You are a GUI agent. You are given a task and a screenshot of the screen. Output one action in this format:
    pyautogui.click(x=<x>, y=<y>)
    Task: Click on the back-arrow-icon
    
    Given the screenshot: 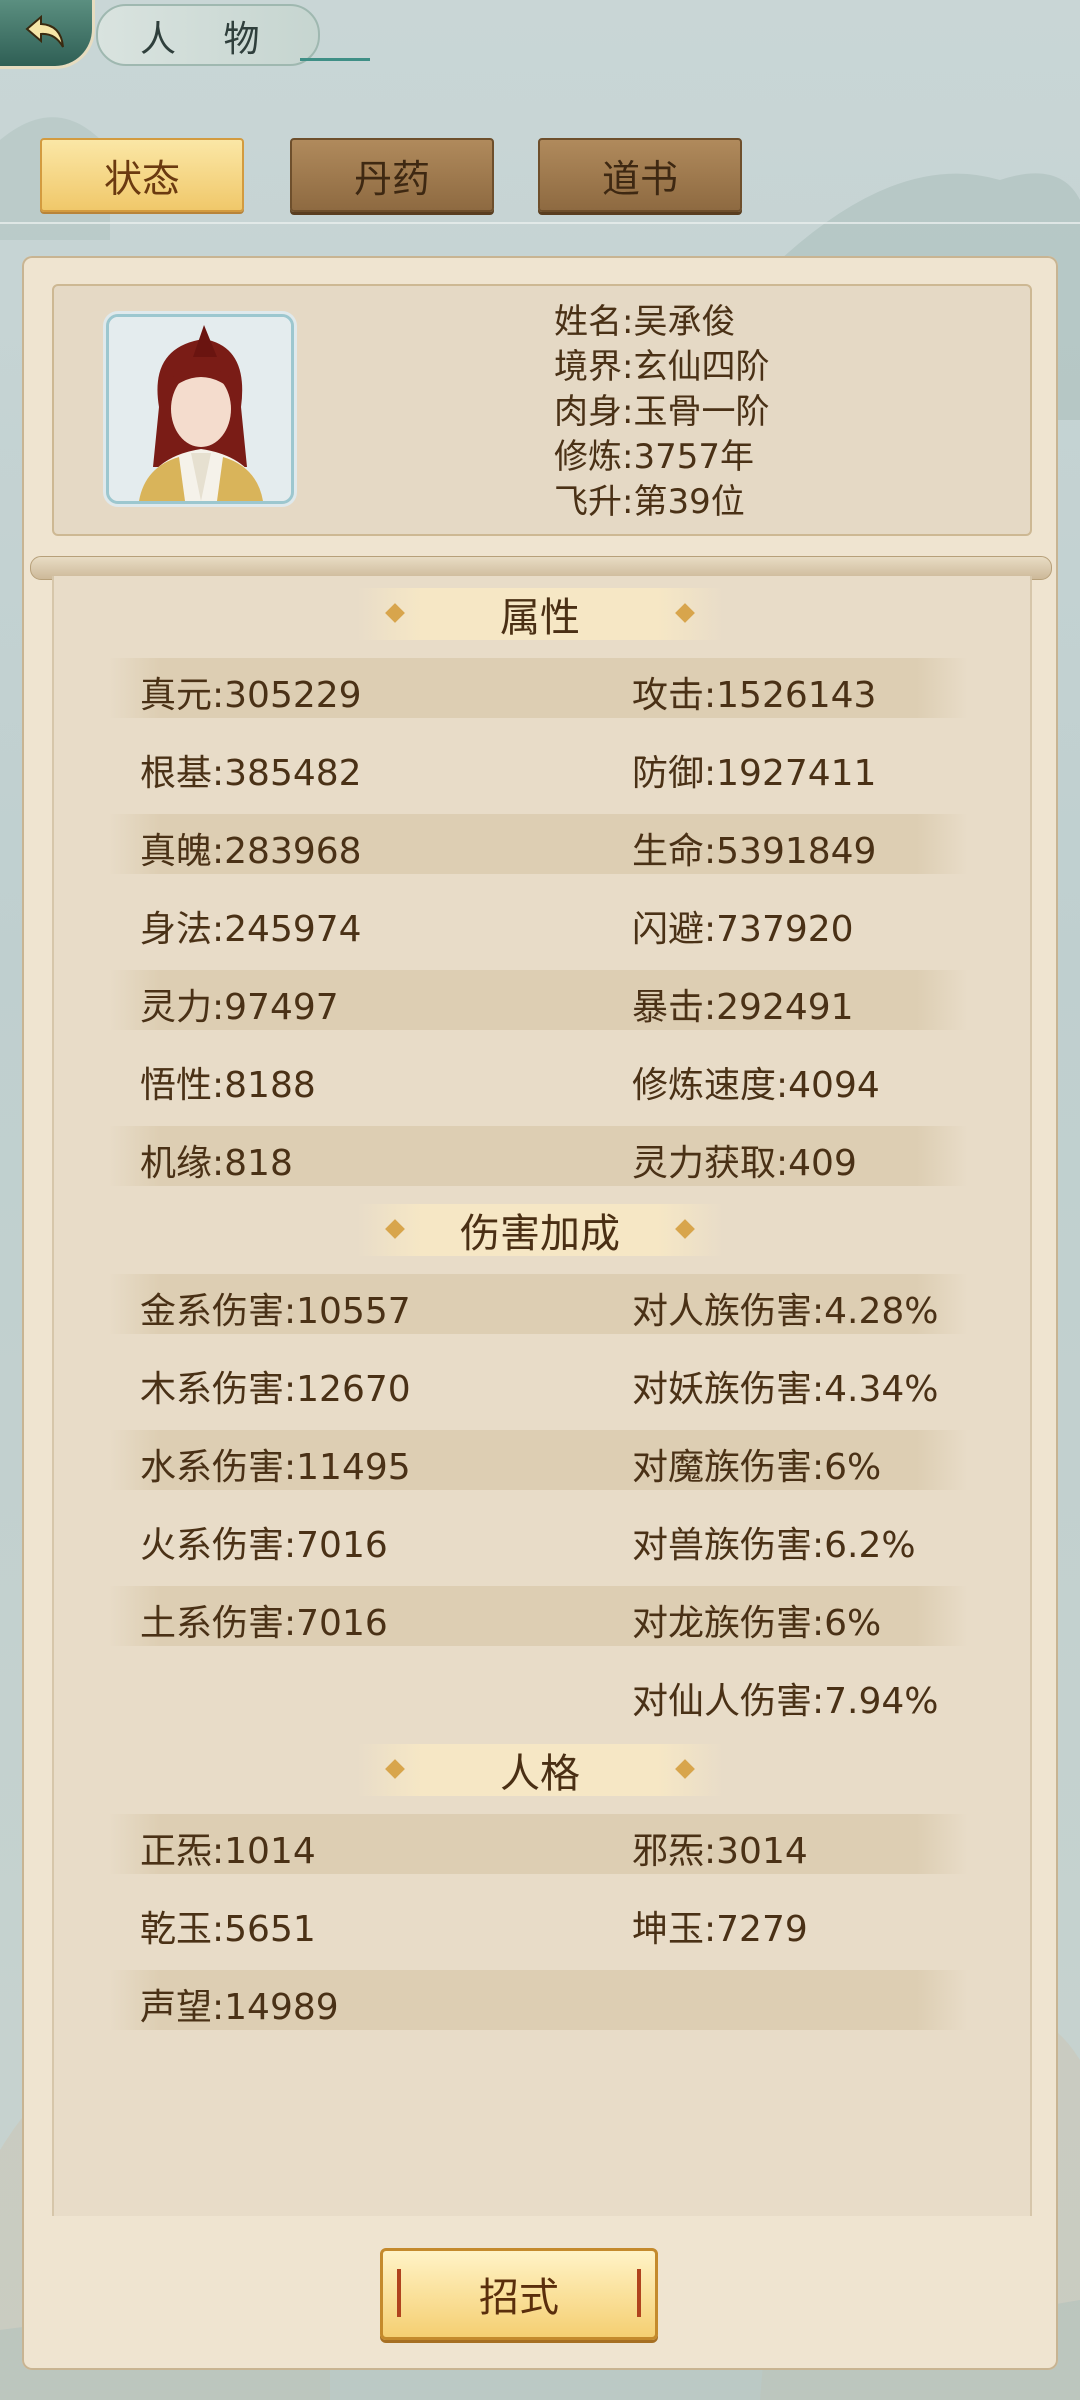 What is the action you would take?
    pyautogui.click(x=44, y=31)
    